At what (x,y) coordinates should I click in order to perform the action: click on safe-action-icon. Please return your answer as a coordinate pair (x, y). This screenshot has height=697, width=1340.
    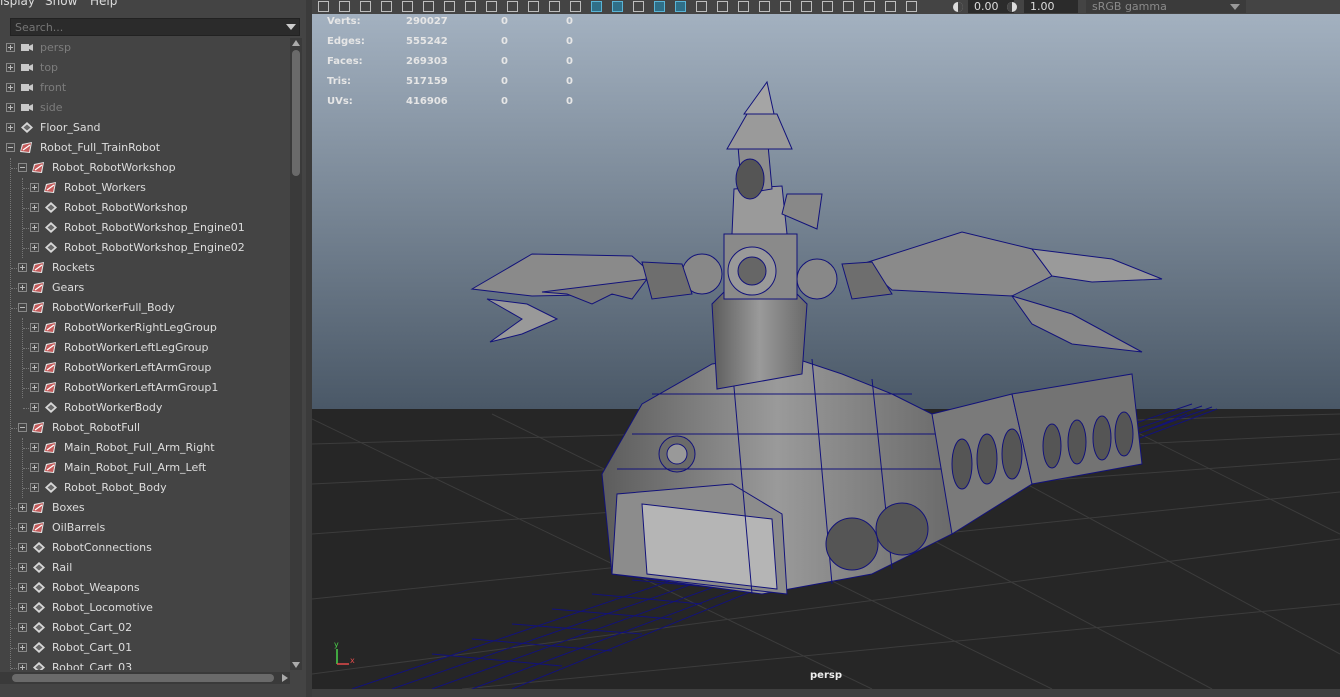
    Looking at the image, I should click on (533, 6).